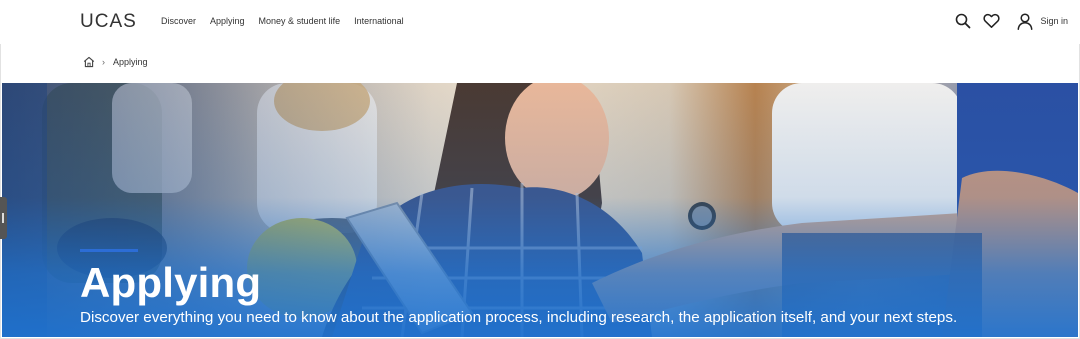 The image size is (1080, 339). What do you see at coordinates (3, 218) in the screenshot?
I see `side-scroll-handle` at bounding box center [3, 218].